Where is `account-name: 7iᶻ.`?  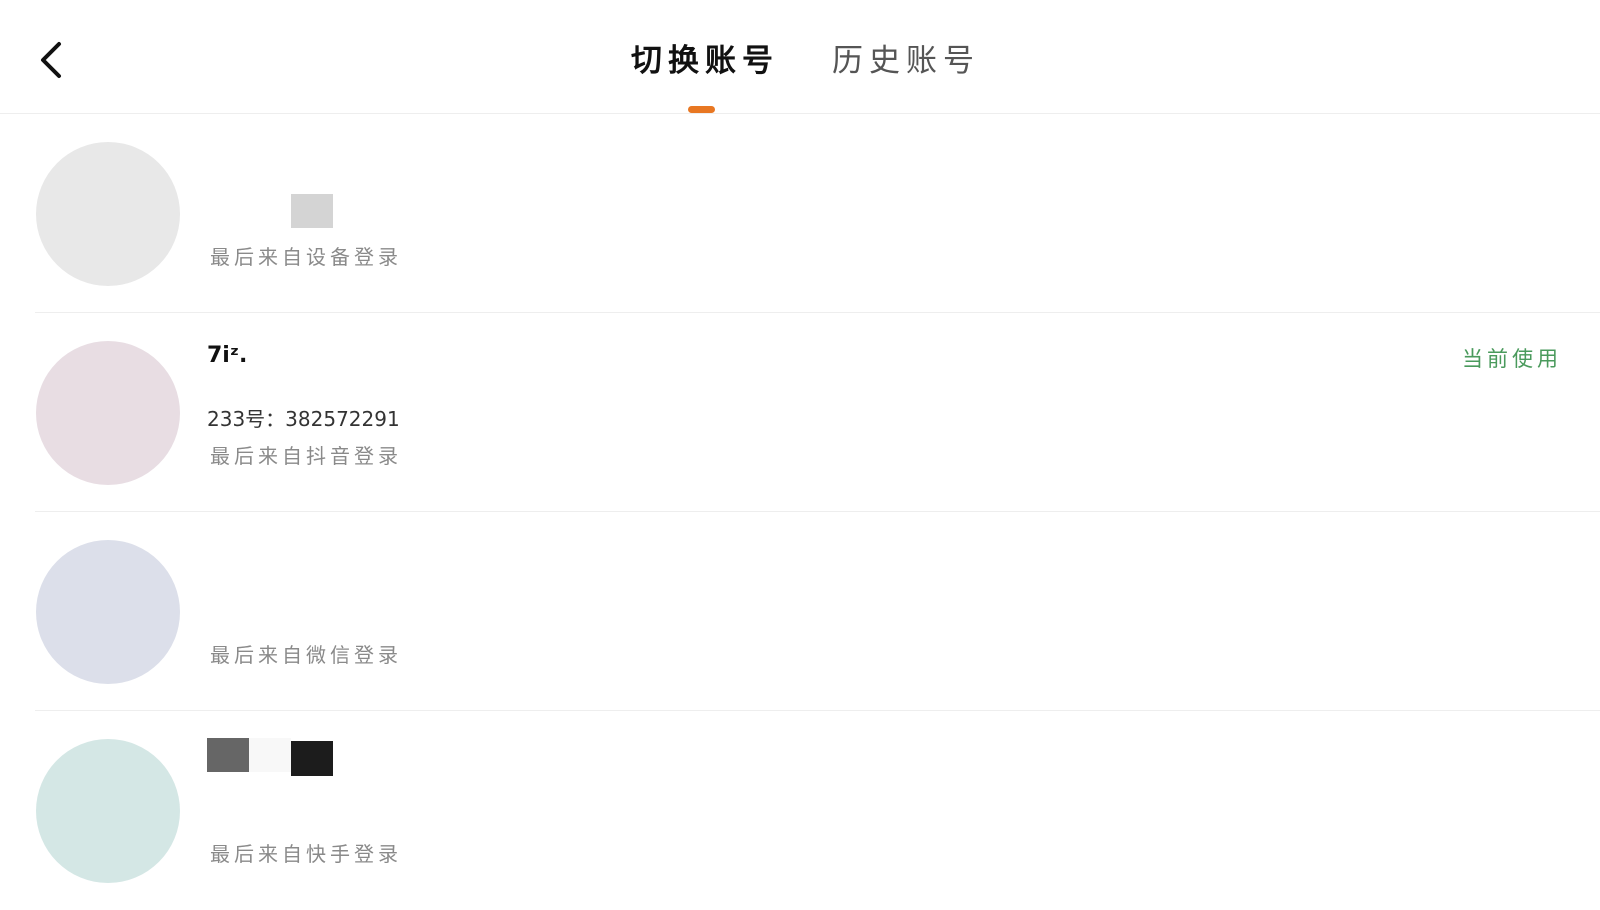 account-name: 7iᶻ. is located at coordinates (227, 355).